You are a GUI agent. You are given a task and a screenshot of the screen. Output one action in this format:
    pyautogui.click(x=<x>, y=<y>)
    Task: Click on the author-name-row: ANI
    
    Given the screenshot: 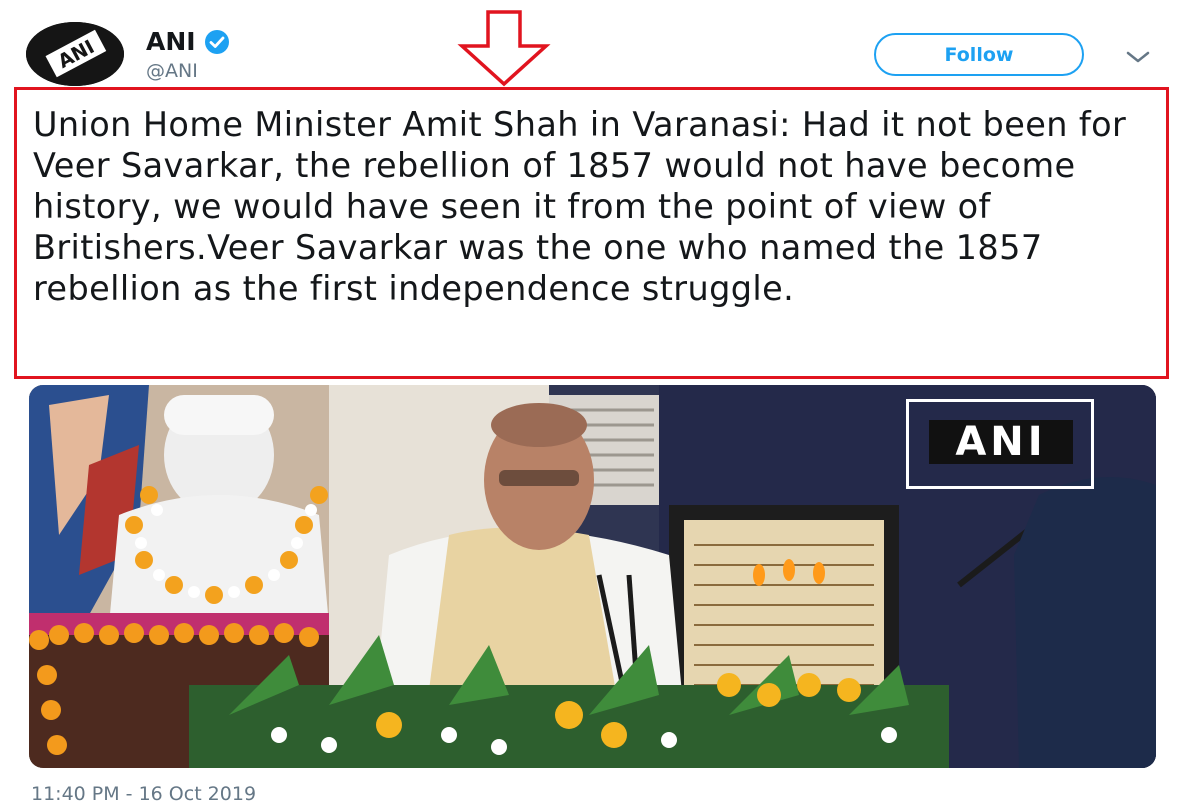 What is the action you would take?
    pyautogui.click(x=188, y=41)
    